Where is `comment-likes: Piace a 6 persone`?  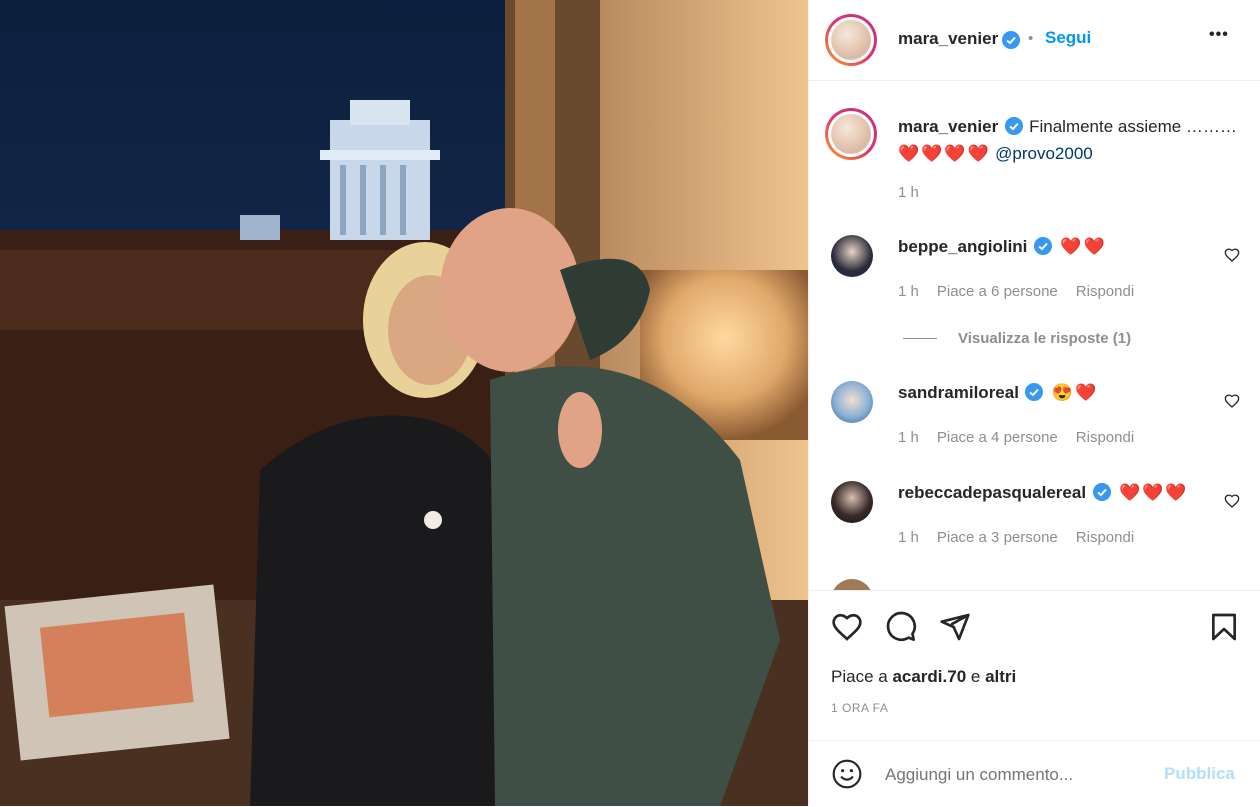
comment-likes: Piace a 6 persone is located at coordinates (997, 291).